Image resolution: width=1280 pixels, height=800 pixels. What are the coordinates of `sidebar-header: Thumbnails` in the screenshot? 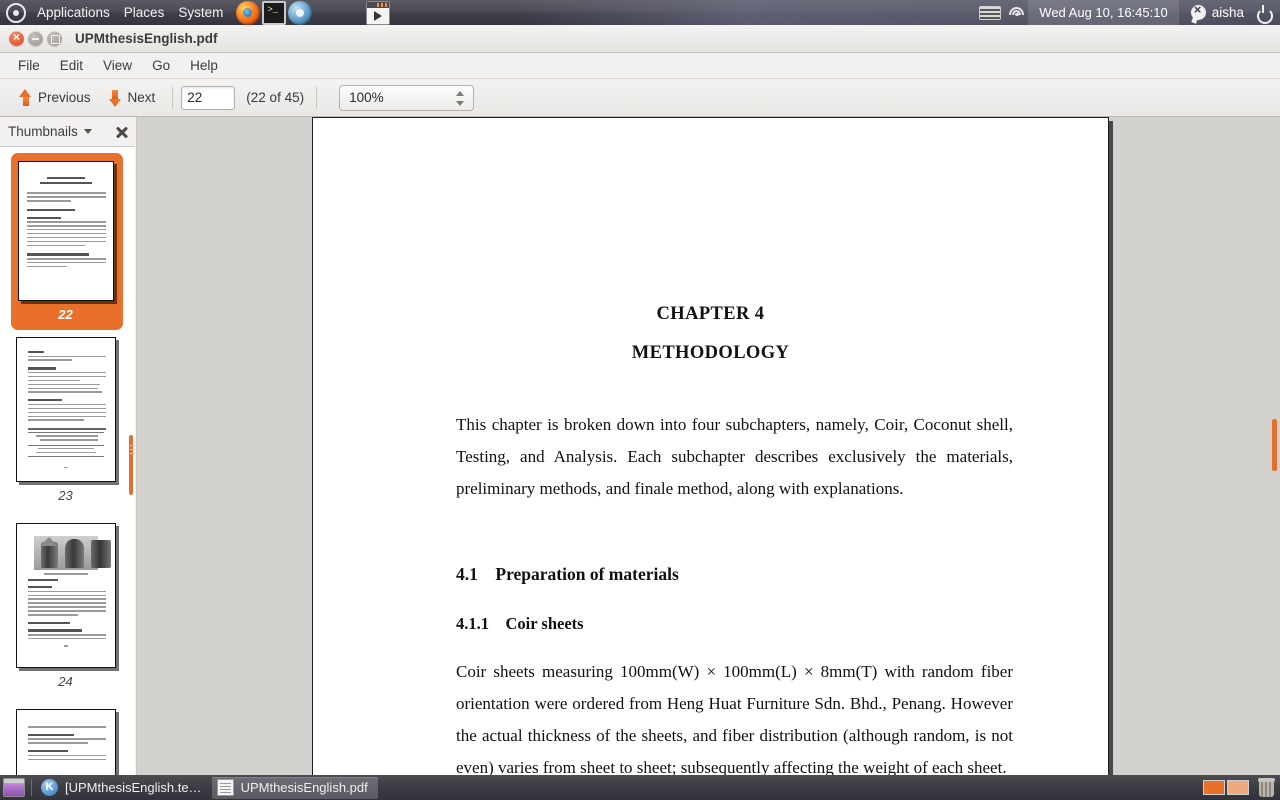 It's located at (68, 131).